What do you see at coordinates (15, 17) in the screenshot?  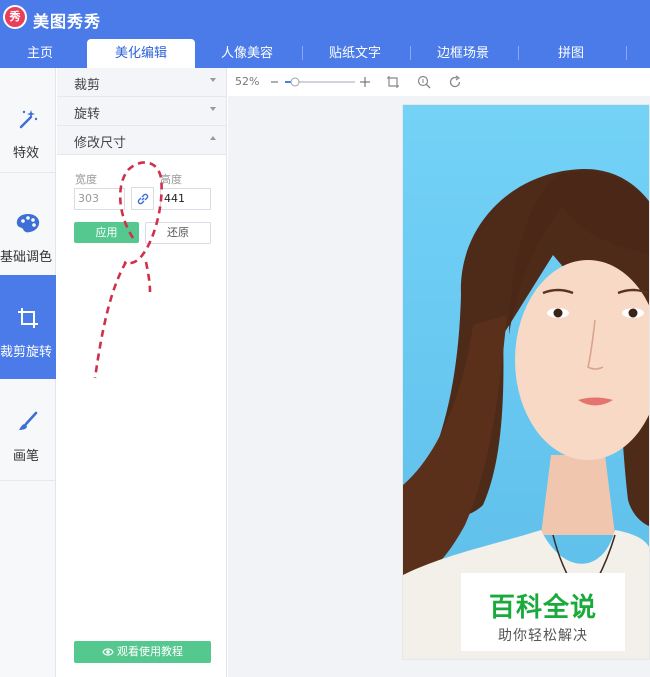 I see `app-logo-icon: 秀` at bounding box center [15, 17].